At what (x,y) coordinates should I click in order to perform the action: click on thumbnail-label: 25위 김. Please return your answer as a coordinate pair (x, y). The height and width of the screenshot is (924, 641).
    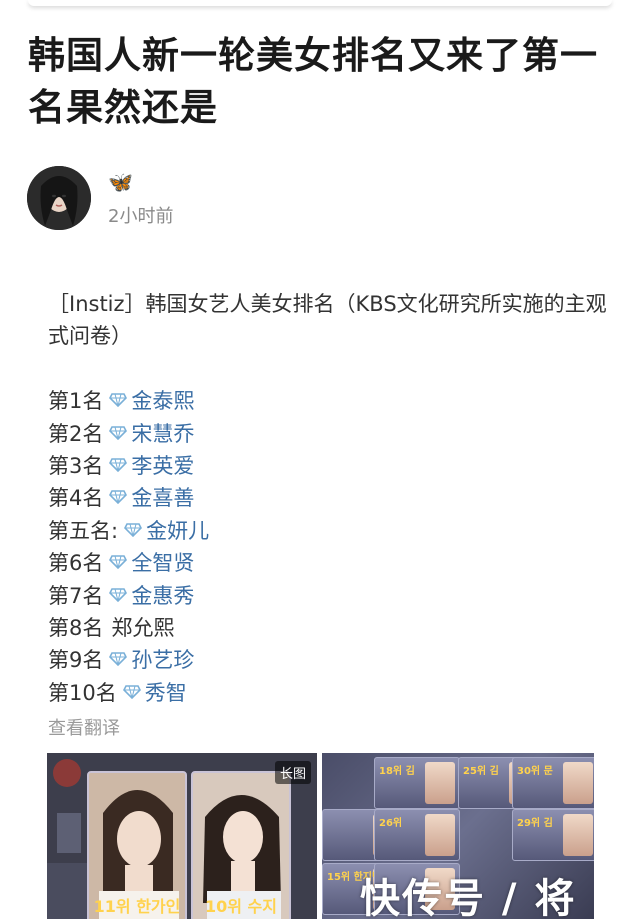
    Looking at the image, I should click on (481, 771).